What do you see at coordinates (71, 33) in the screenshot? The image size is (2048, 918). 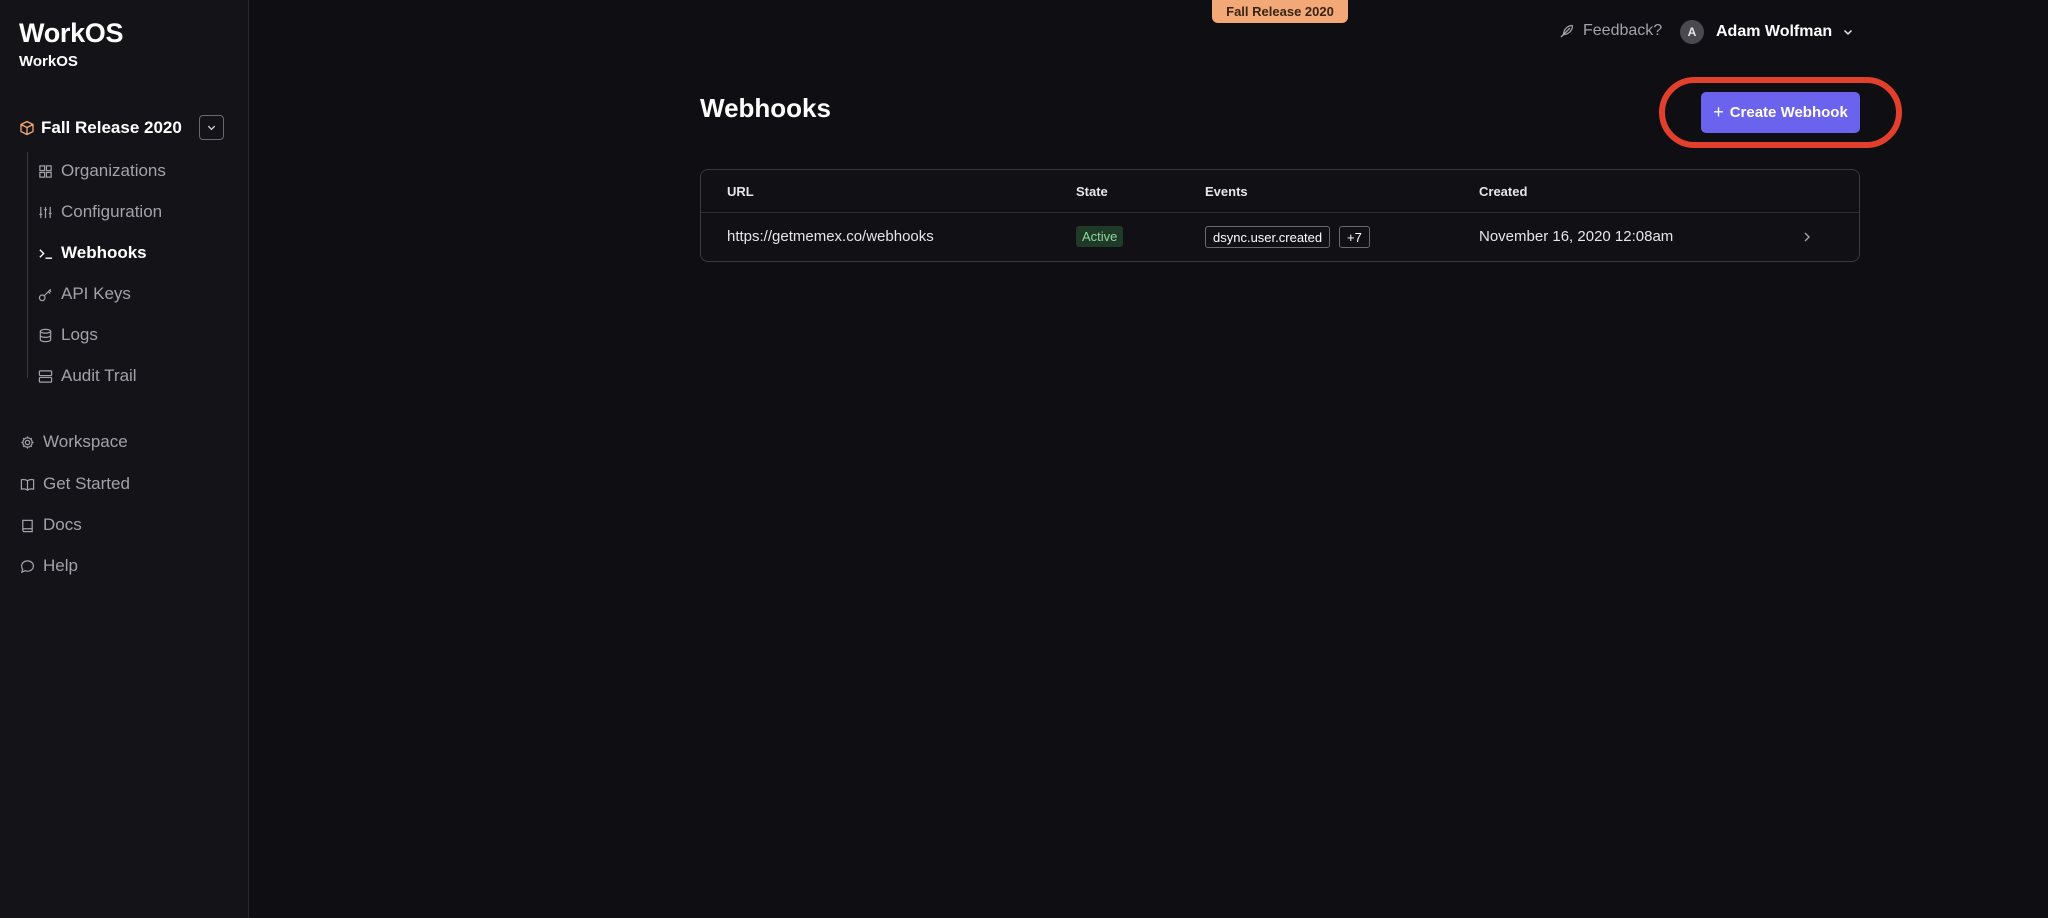 I see `brand-title: WorkOS` at bounding box center [71, 33].